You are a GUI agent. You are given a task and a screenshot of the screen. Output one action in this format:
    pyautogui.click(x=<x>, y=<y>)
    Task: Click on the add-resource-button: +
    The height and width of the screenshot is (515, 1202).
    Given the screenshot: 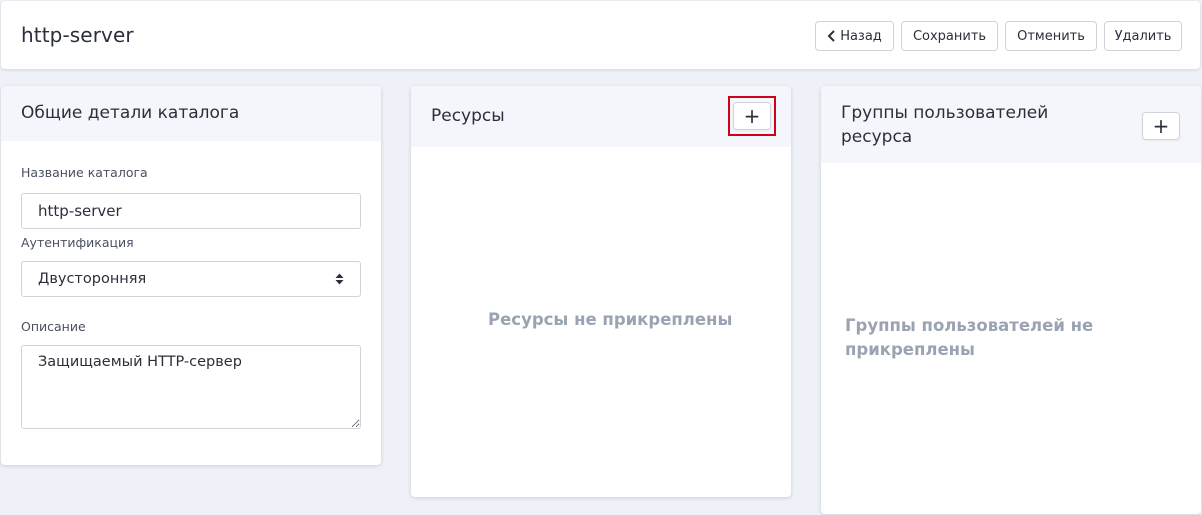 What is the action you would take?
    pyautogui.click(x=752, y=116)
    